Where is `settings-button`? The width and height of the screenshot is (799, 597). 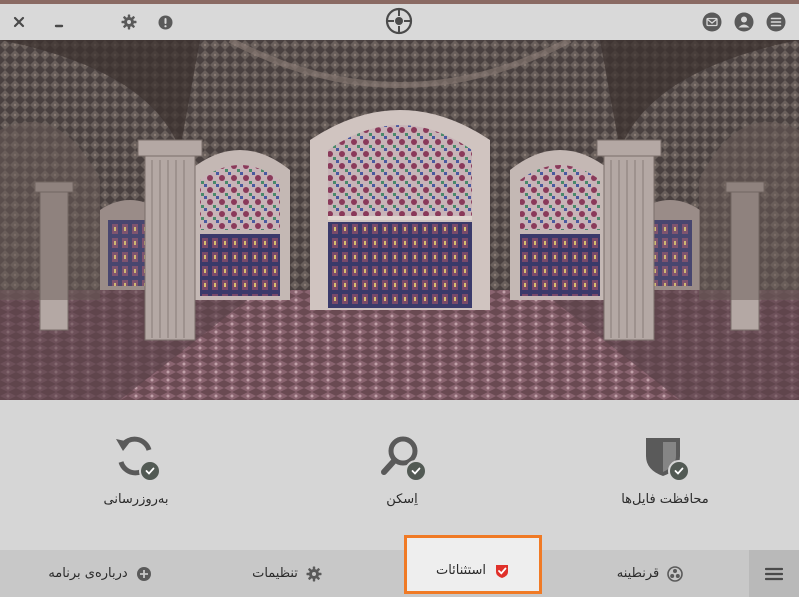
settings-button is located at coordinates (129, 22).